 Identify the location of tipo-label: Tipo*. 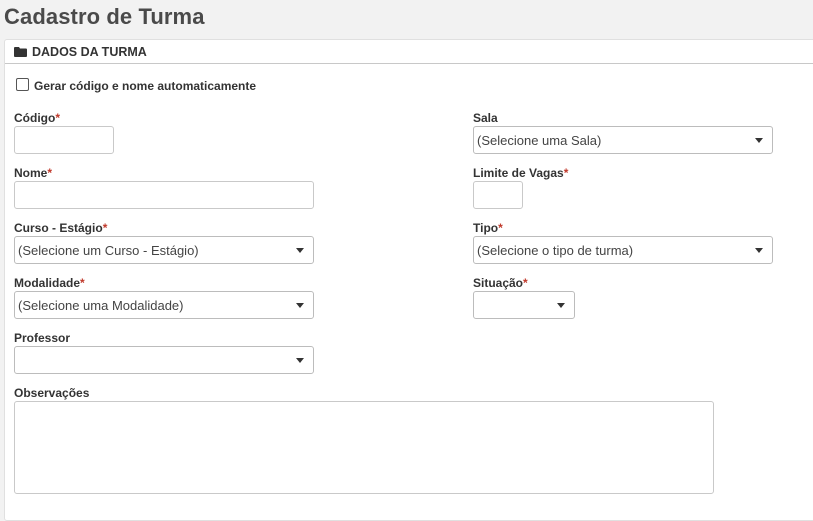
(488, 228).